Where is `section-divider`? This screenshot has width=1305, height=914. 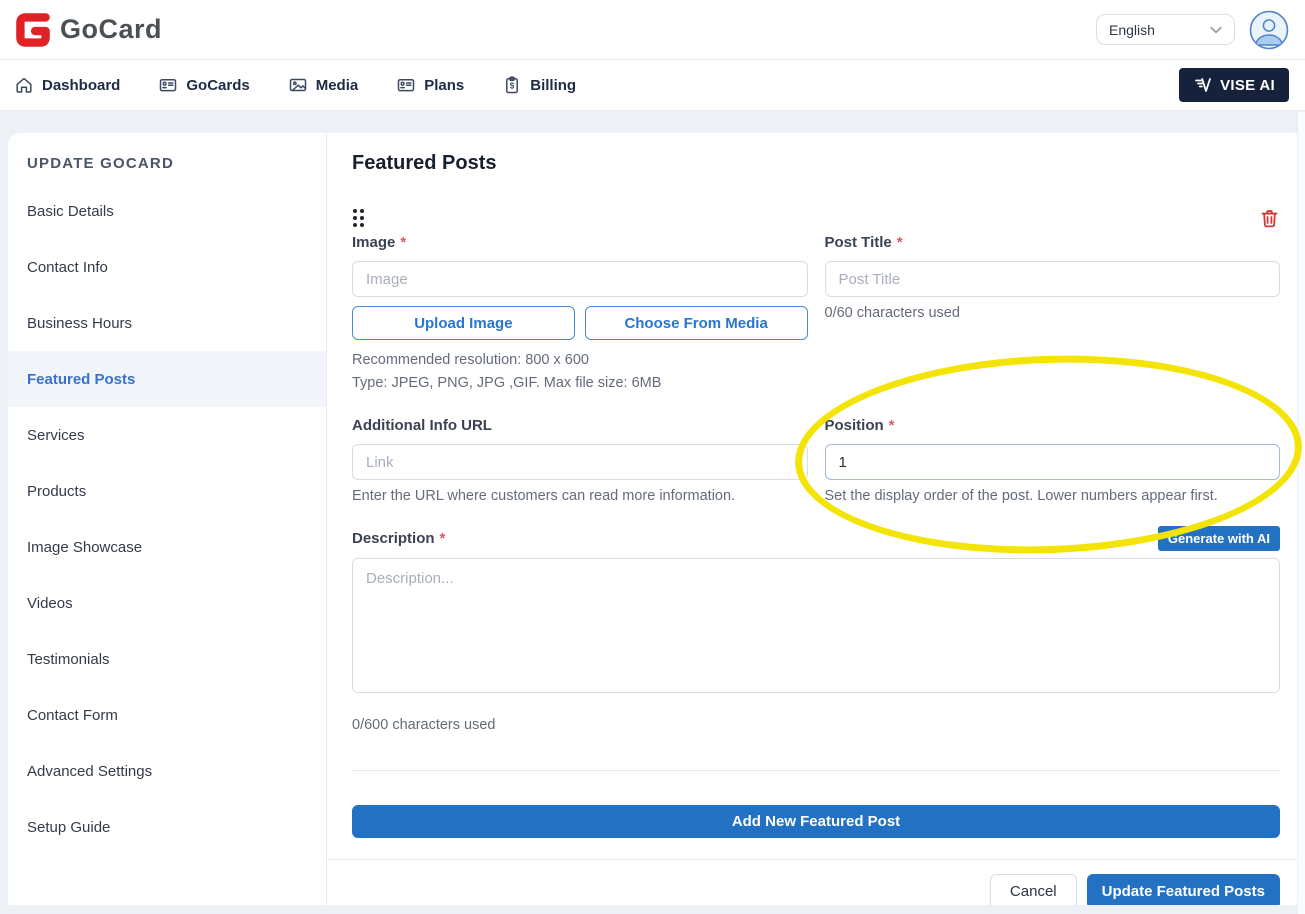
section-divider is located at coordinates (816, 770).